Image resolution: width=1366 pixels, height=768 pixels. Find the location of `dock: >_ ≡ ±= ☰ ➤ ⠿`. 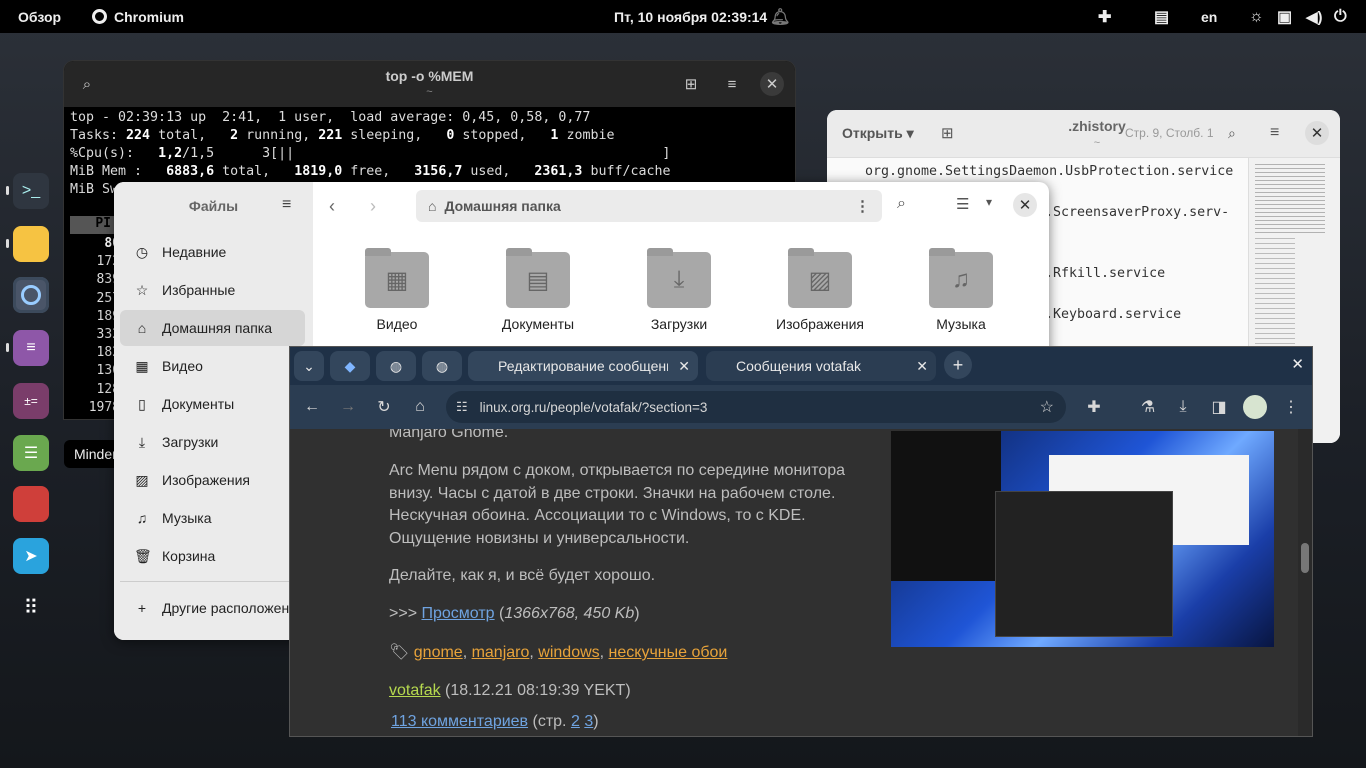

dock: >_ ≡ ±= ☰ ➤ ⠿ is located at coordinates (31, 400).